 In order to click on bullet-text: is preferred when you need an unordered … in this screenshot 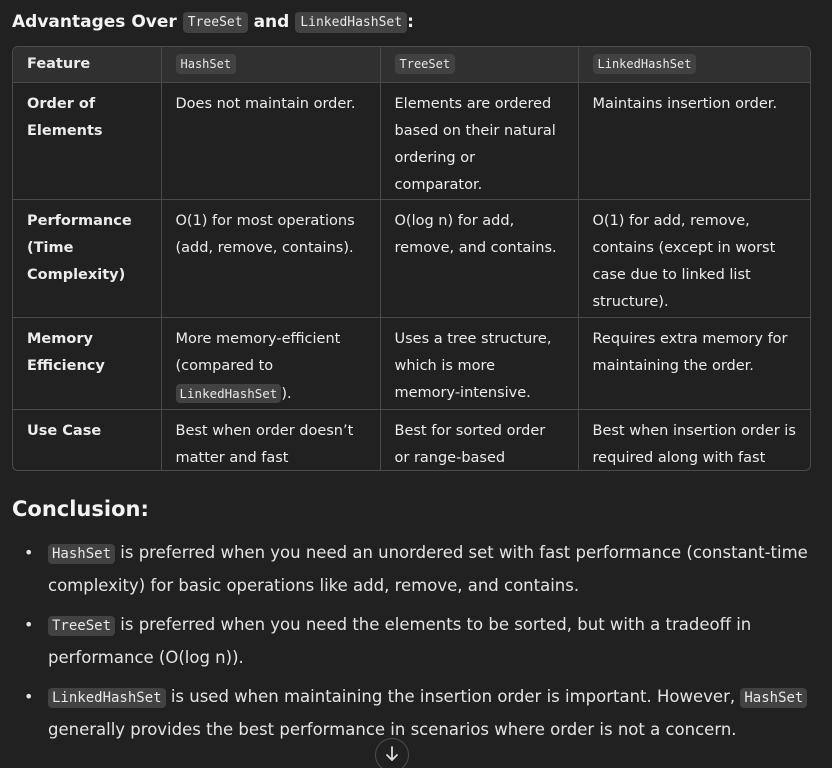, I will do `click(428, 569)`.